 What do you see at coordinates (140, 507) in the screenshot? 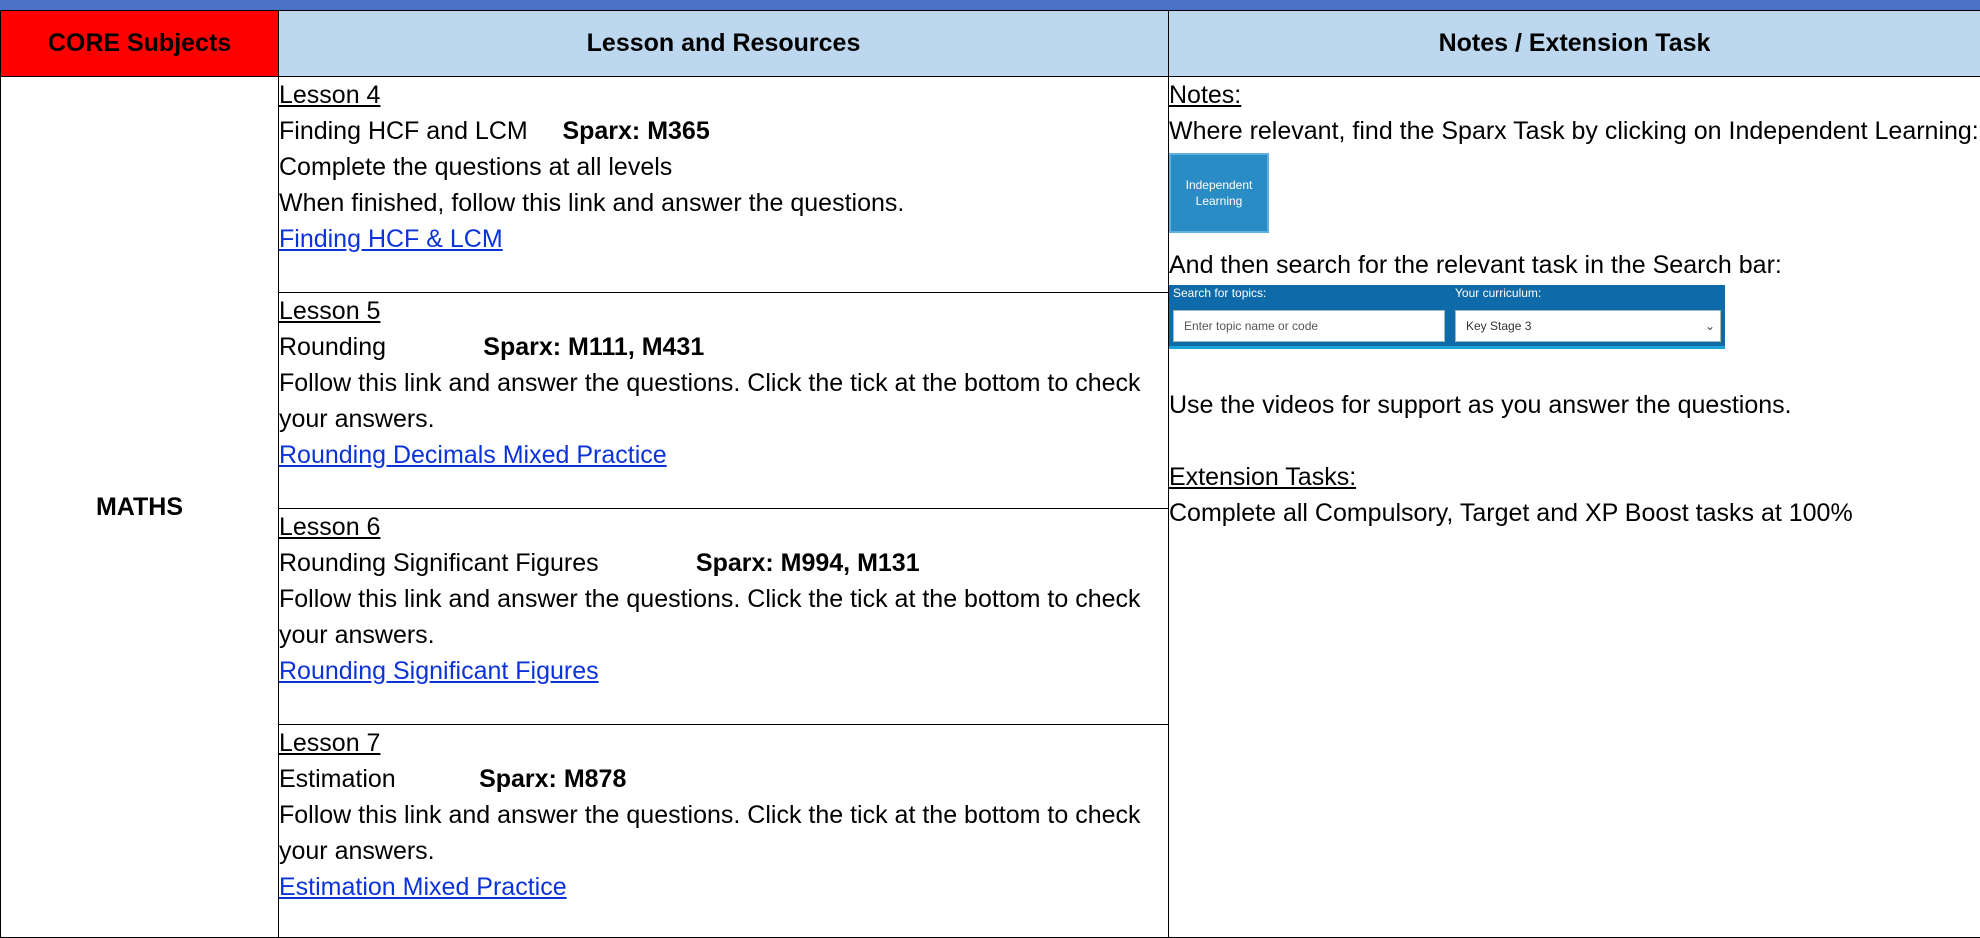
I see `subject-cell: MATHS` at bounding box center [140, 507].